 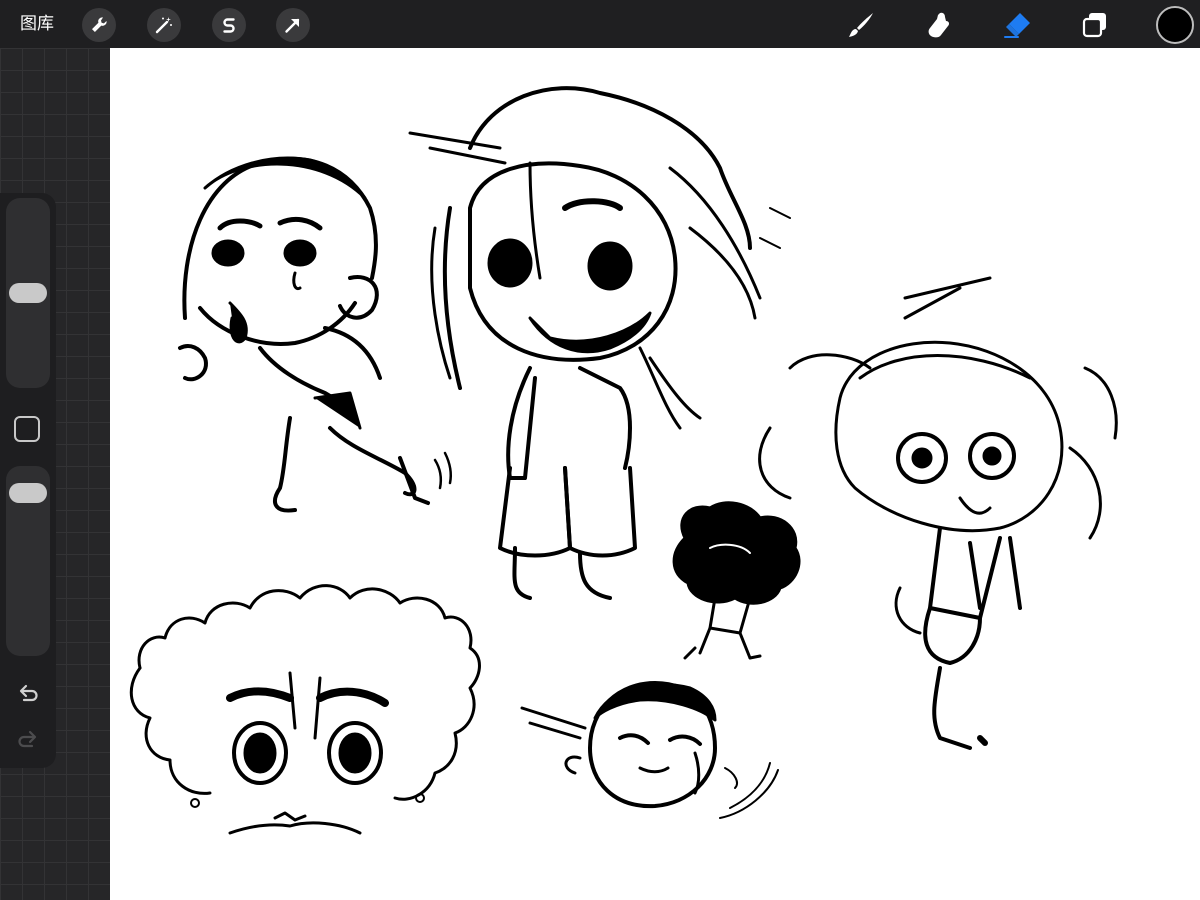 I want to click on adjustments-button, so click(x=164, y=25).